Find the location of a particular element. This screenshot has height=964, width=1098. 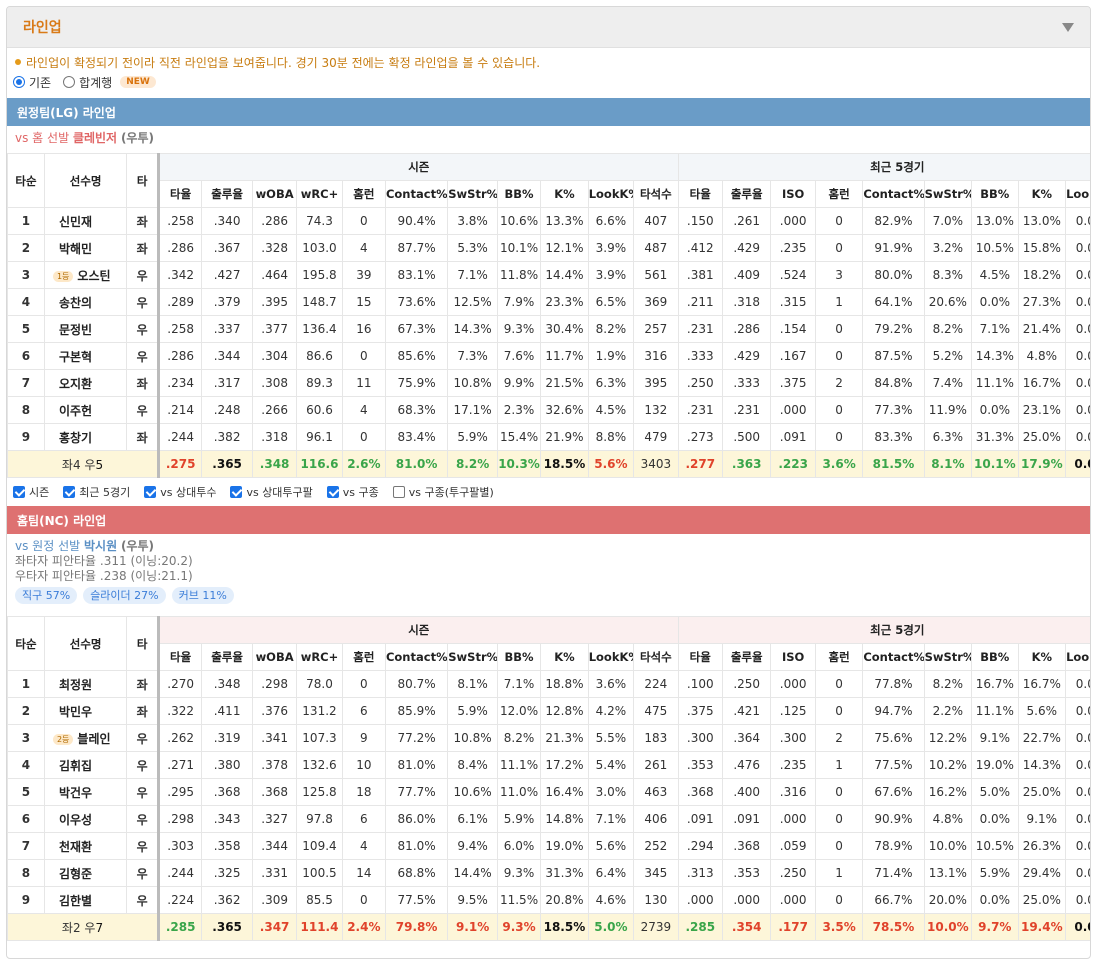

filter-1: 최근 5경기 is located at coordinates (96, 492).